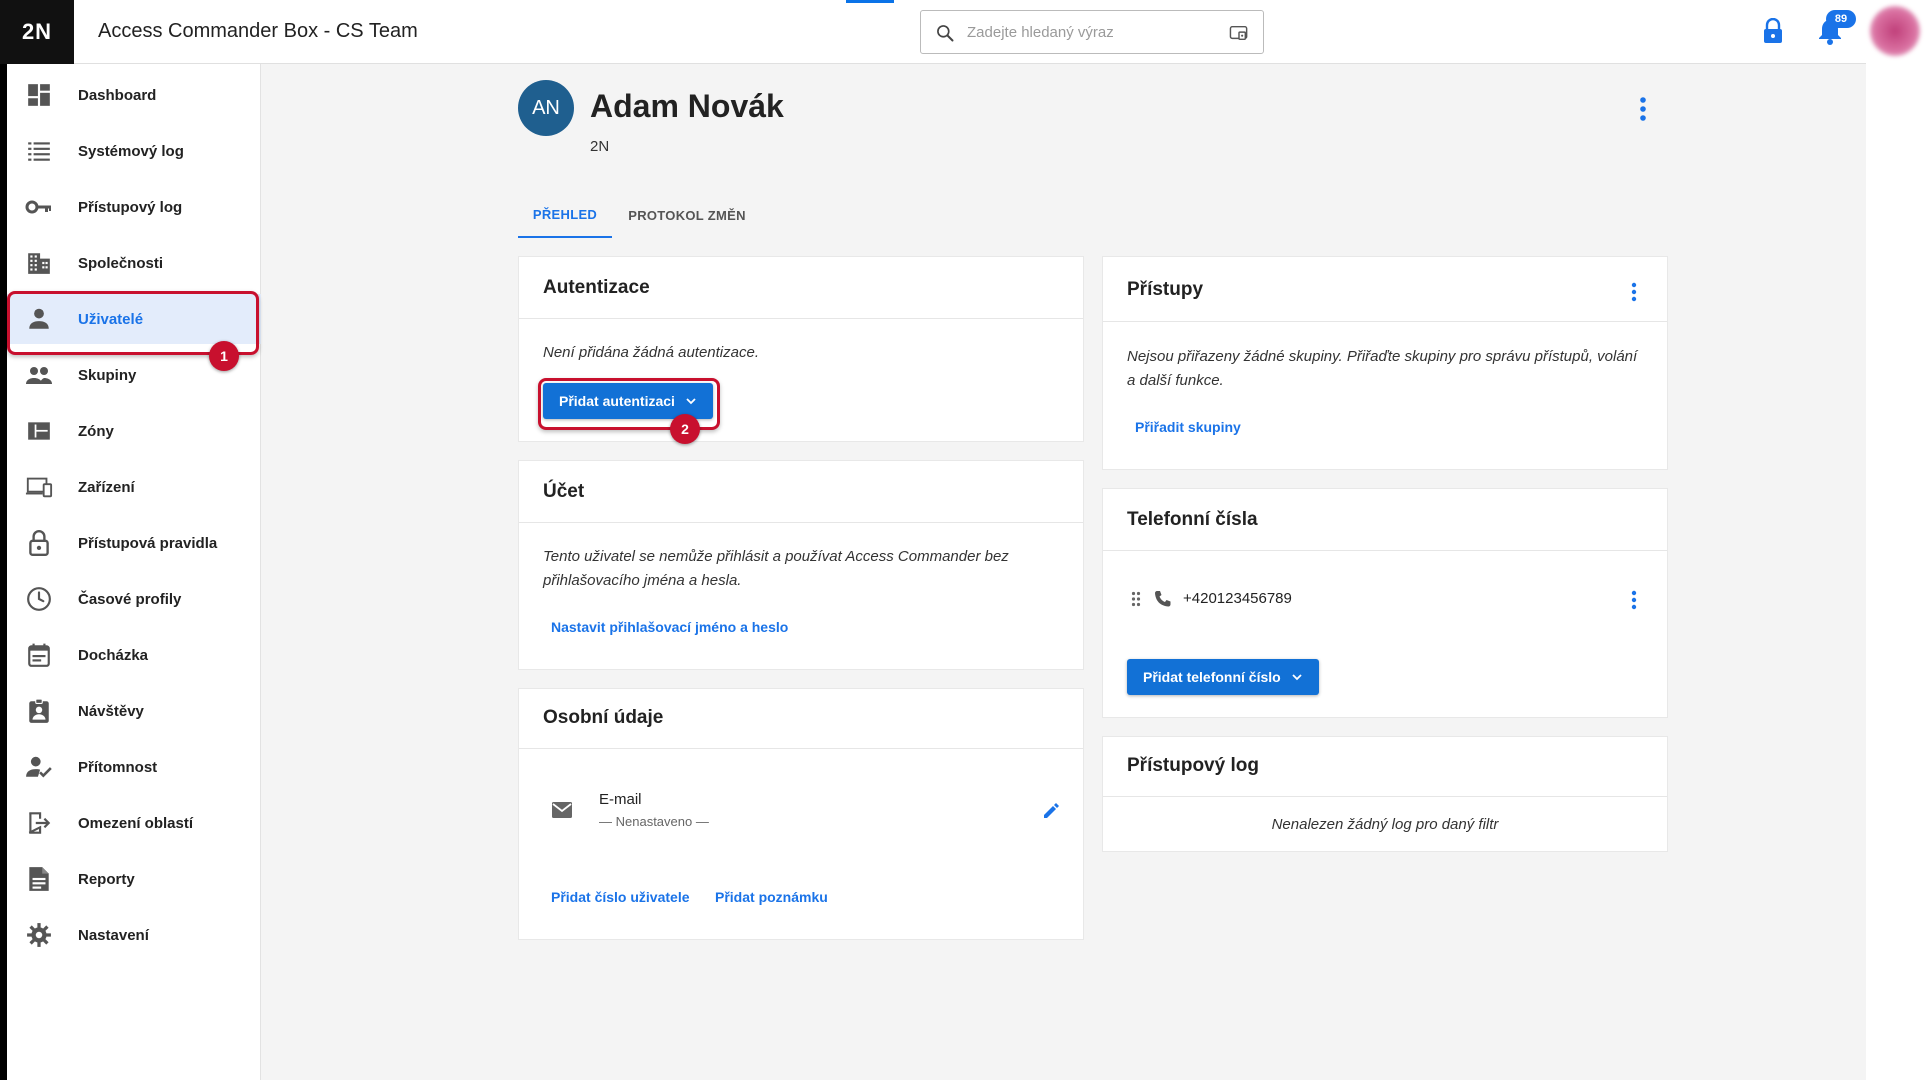 Image resolution: width=1926 pixels, height=1080 pixels. I want to click on sidebar-item-label: Skupiny, so click(107, 375).